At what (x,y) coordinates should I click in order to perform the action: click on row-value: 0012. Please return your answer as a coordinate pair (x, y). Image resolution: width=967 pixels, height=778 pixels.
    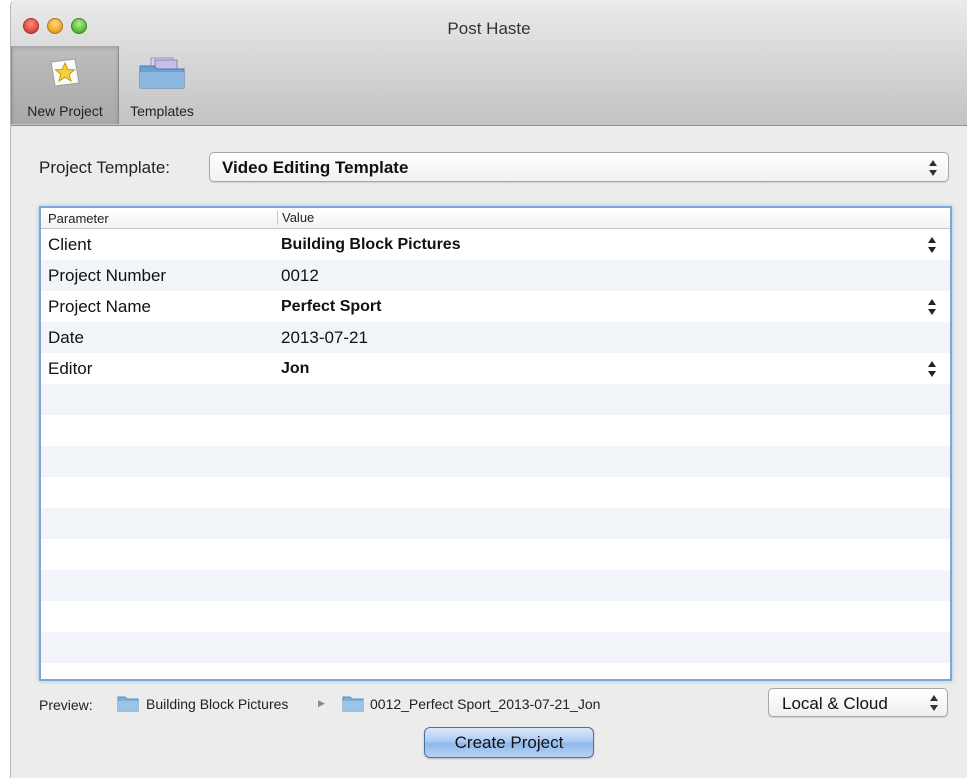
    Looking at the image, I should click on (300, 276).